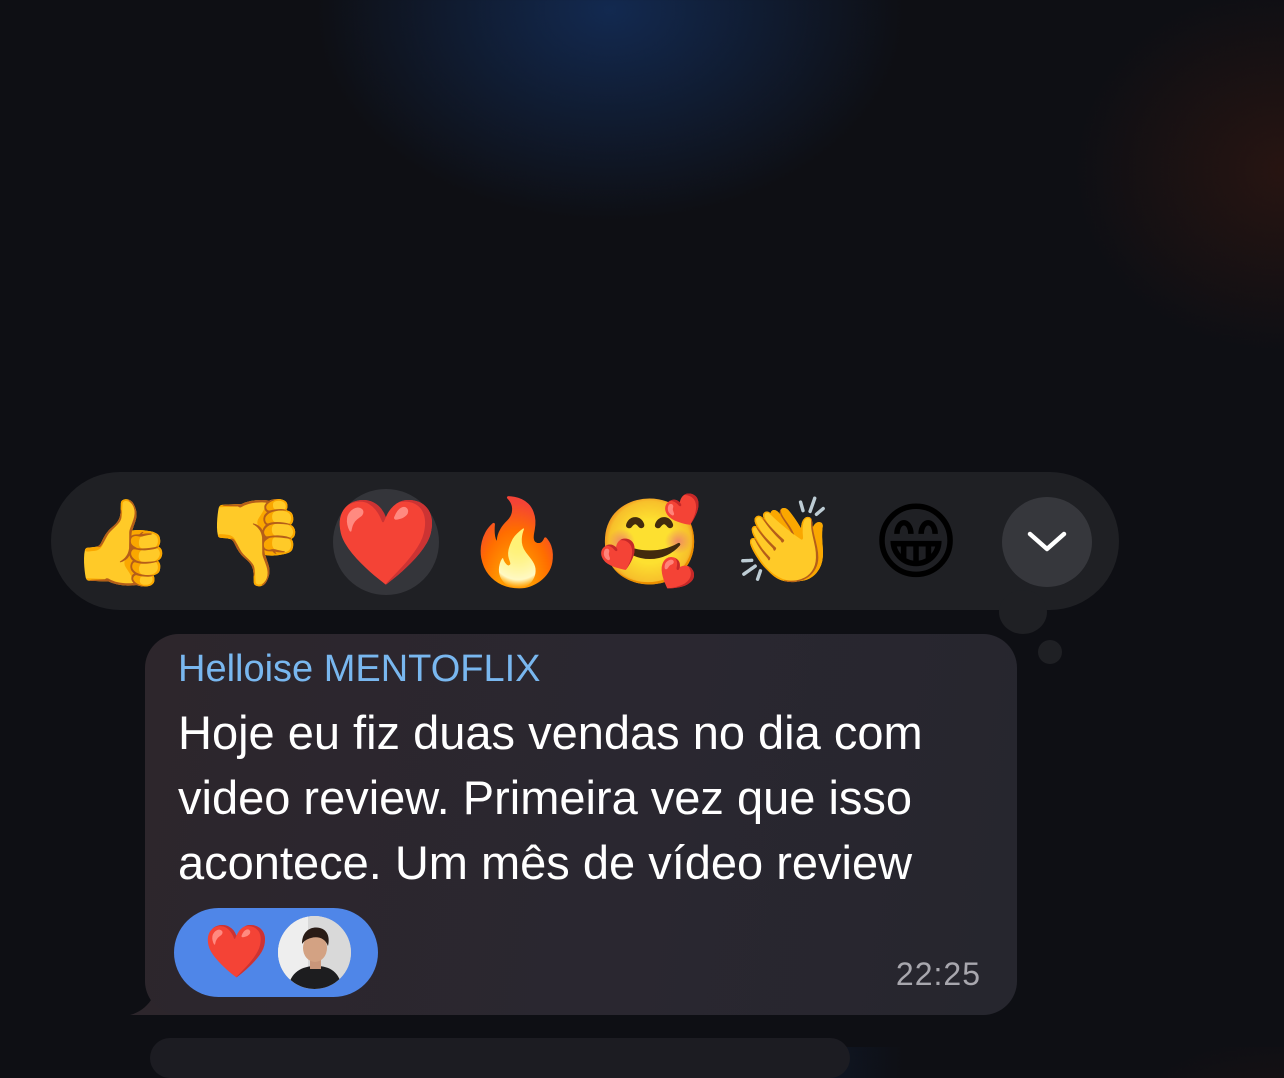 Image resolution: width=1284 pixels, height=1078 pixels. I want to click on chevron-down-icon, so click(1047, 541).